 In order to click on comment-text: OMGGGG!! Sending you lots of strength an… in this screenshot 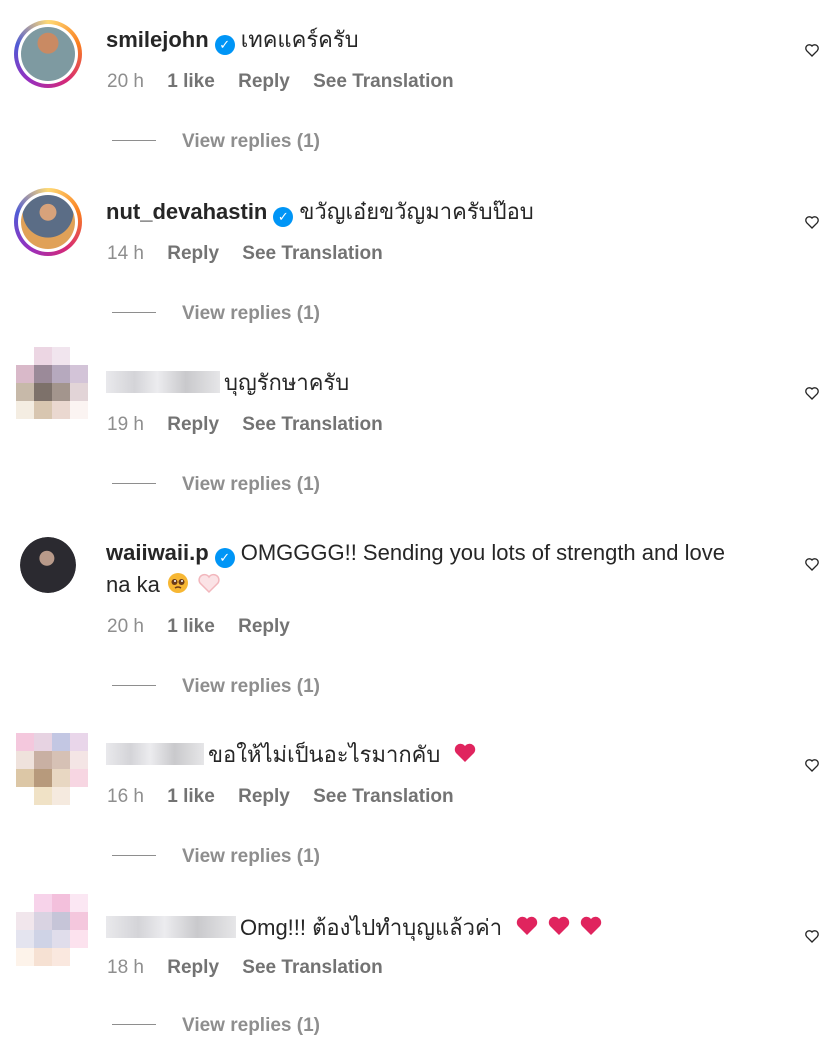, I will do `click(482, 552)`.